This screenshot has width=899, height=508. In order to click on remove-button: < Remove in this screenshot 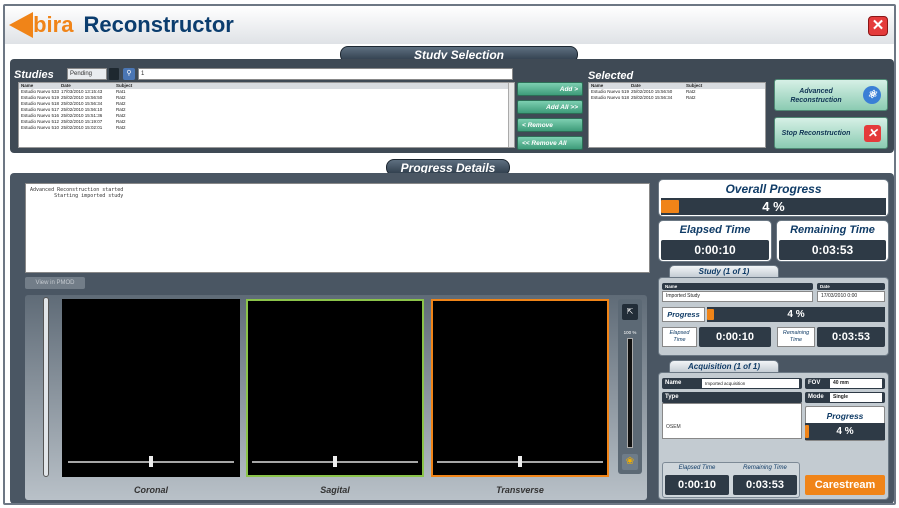, I will do `click(550, 125)`.